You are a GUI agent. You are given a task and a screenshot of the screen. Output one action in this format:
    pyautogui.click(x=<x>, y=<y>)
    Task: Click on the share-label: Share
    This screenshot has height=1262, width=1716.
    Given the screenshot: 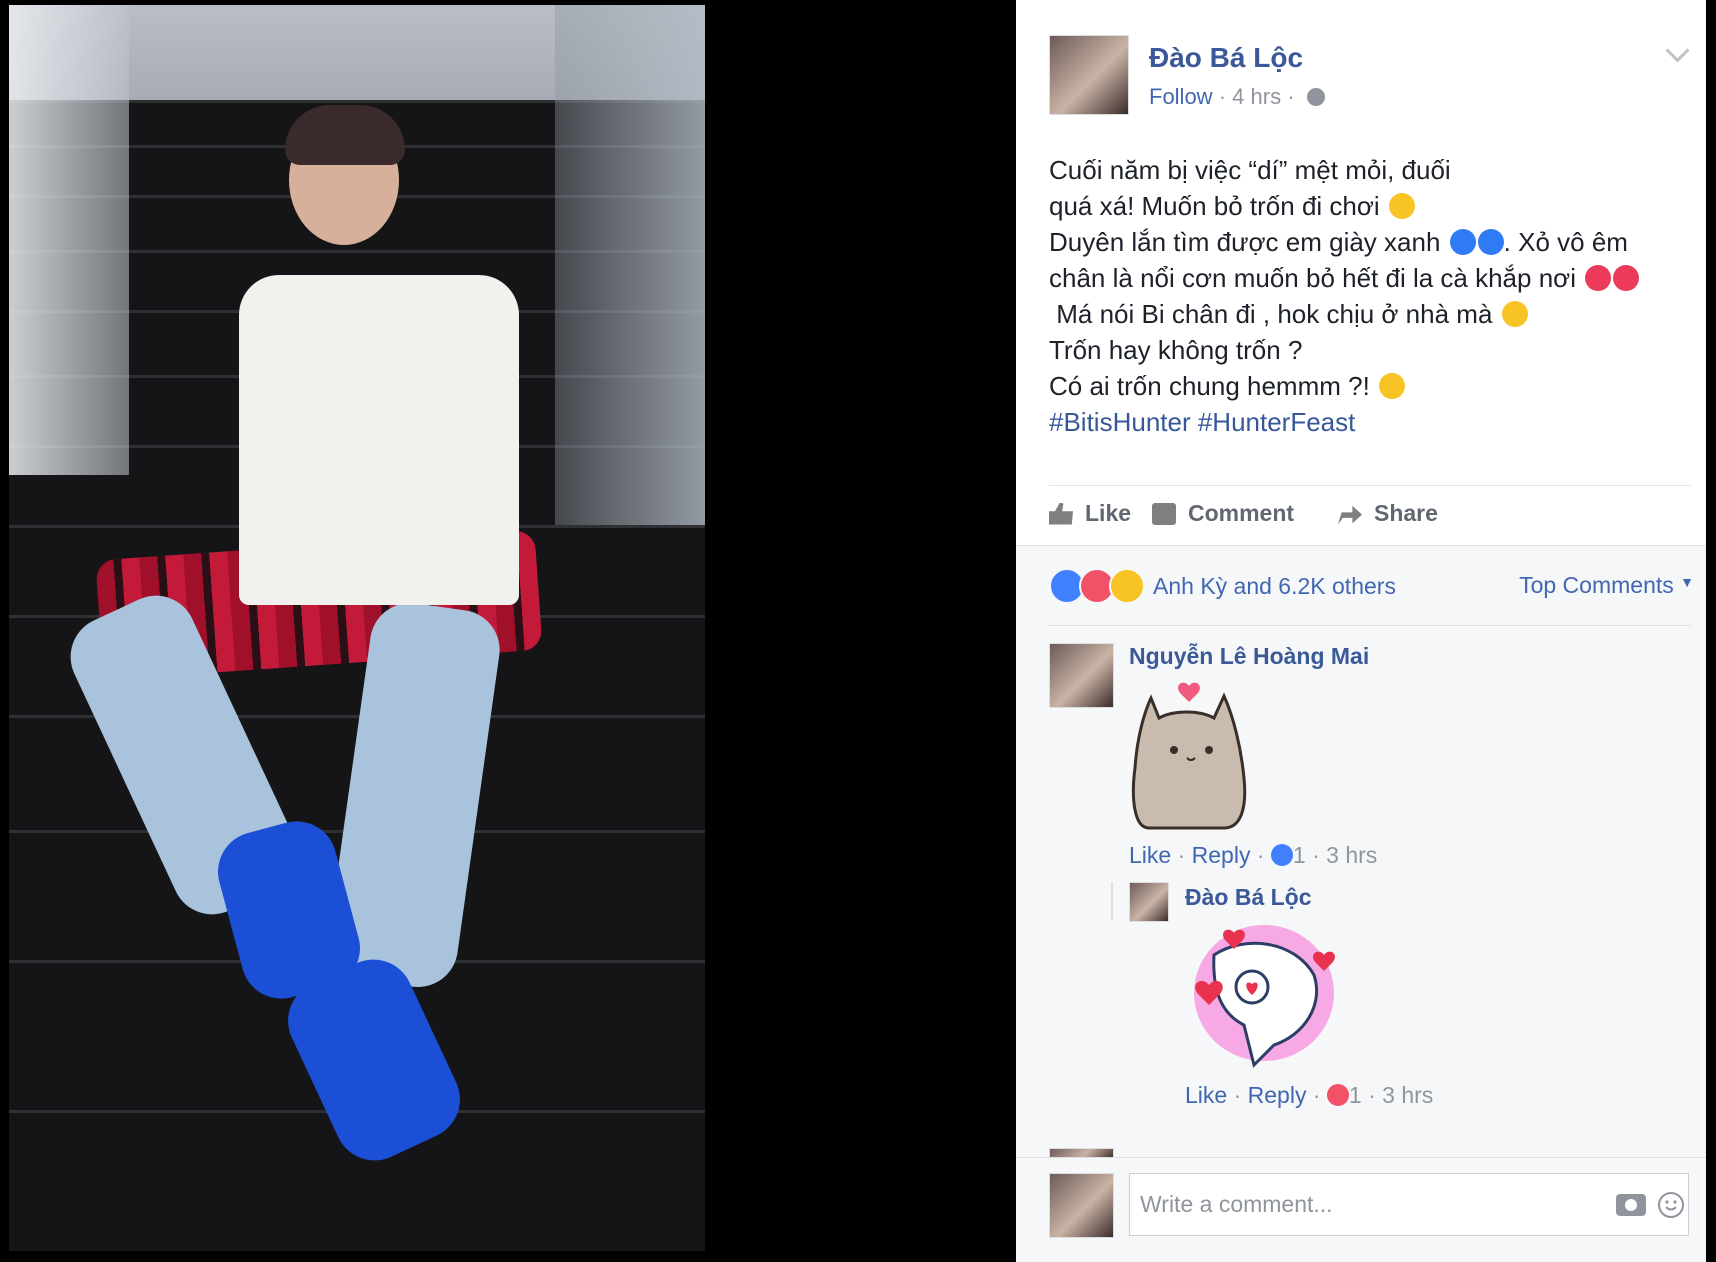 What is the action you would take?
    pyautogui.click(x=1406, y=513)
    